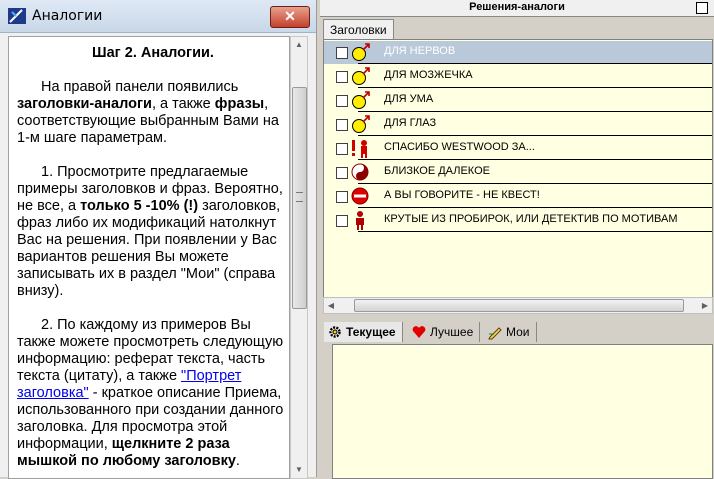 The width and height of the screenshot is (714, 479). Describe the element at coordinates (428, 75) in the screenshot. I see `headline-label: ДЛЯ МОЗЖЕЧКА` at that location.